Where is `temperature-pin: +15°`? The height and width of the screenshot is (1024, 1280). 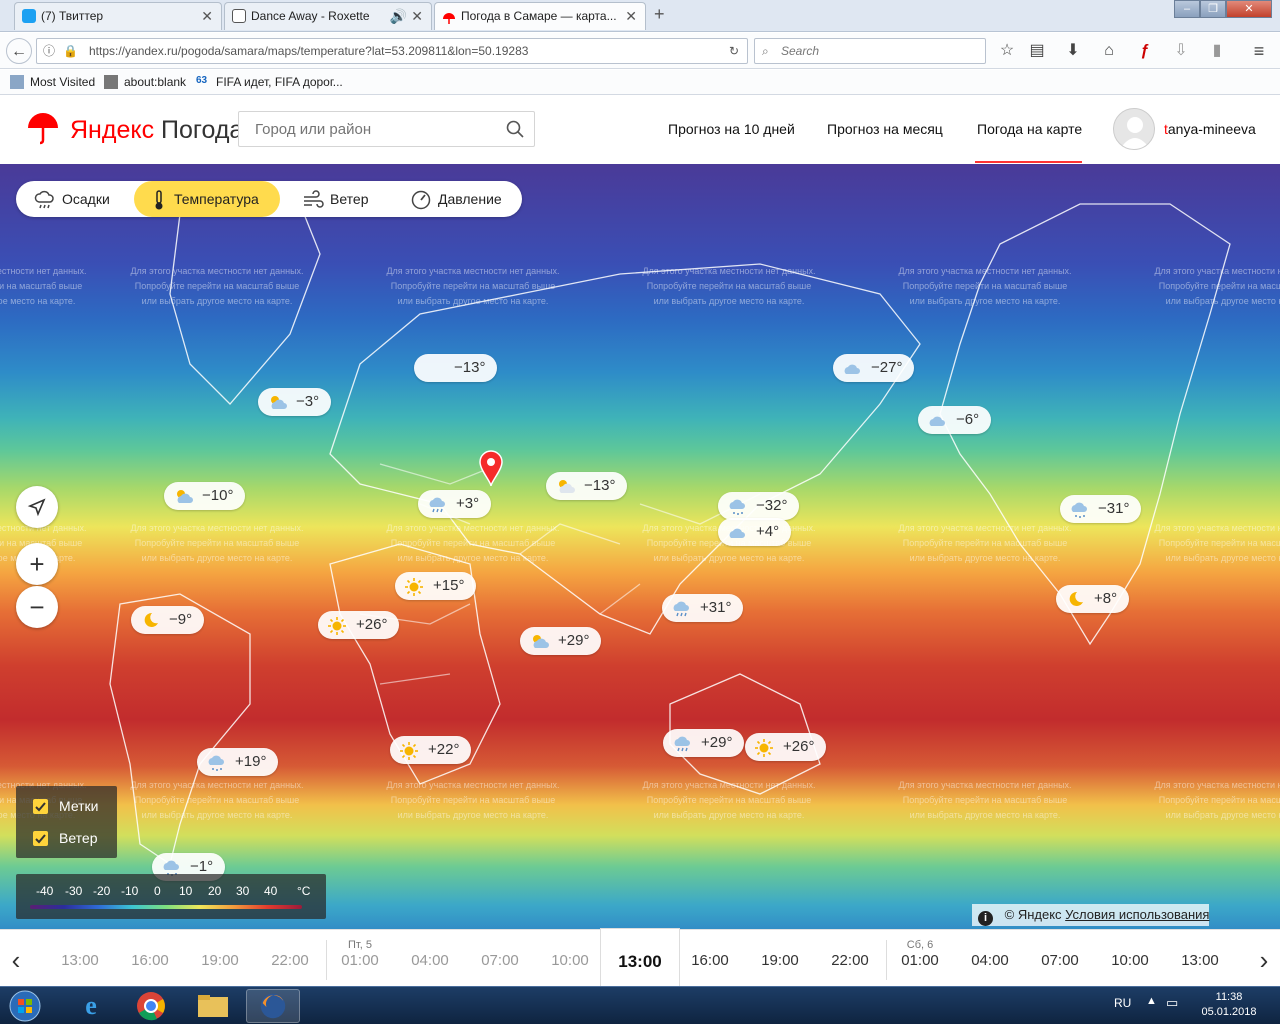
temperature-pin: +15° is located at coordinates (436, 586).